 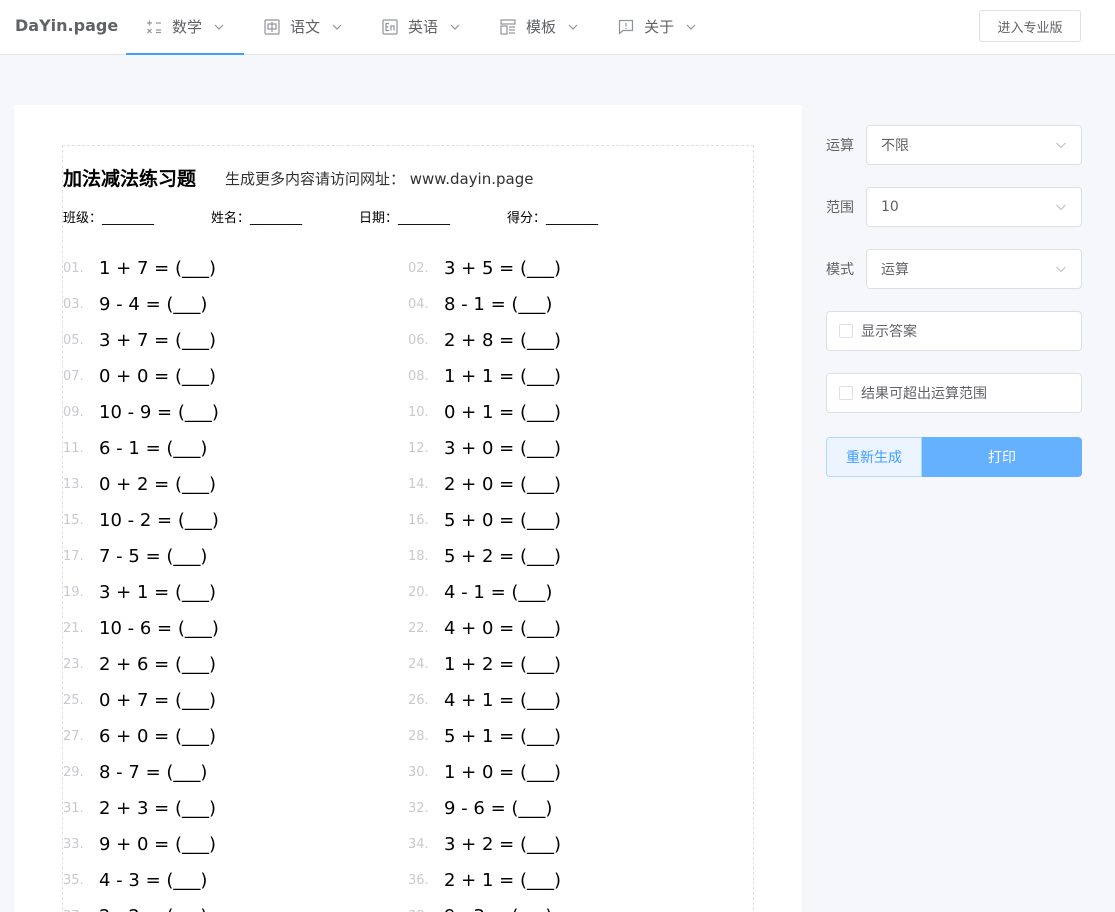 What do you see at coordinates (139, 268) in the screenshot?
I see `problem-item: 01. 1 + 7 = (___)` at bounding box center [139, 268].